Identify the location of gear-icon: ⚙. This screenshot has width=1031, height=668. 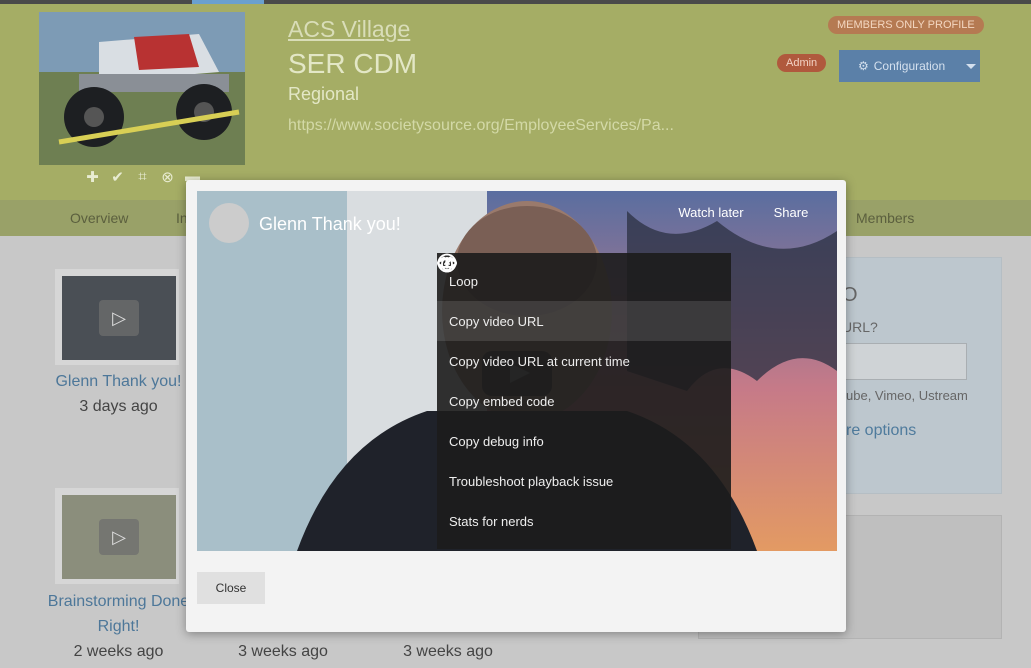
(863, 66).